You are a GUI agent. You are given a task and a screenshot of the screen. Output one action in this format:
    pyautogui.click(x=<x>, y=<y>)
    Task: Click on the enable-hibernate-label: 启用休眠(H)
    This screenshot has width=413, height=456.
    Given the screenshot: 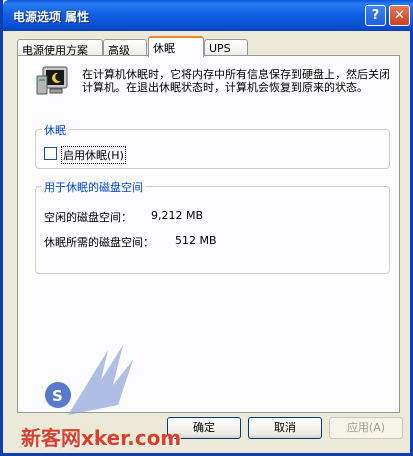 What is the action you would take?
    pyautogui.click(x=93, y=155)
    